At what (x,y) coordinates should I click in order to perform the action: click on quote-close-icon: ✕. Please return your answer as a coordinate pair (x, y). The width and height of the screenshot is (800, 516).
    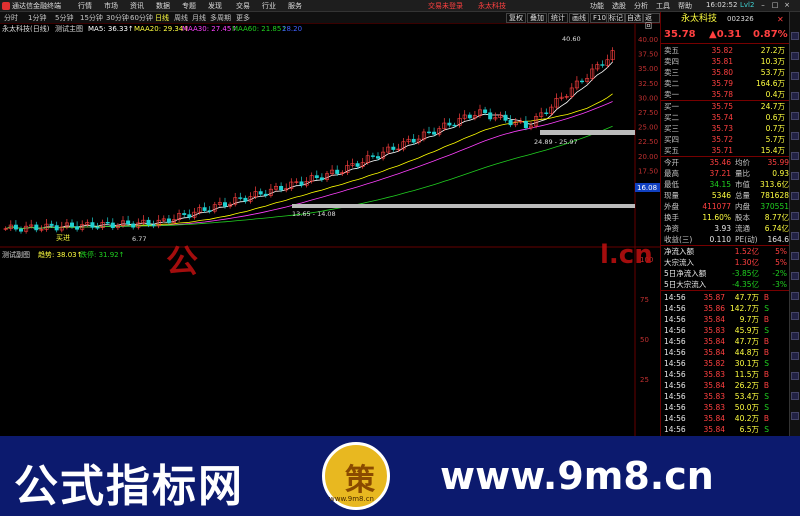
    Looking at the image, I should click on (780, 19).